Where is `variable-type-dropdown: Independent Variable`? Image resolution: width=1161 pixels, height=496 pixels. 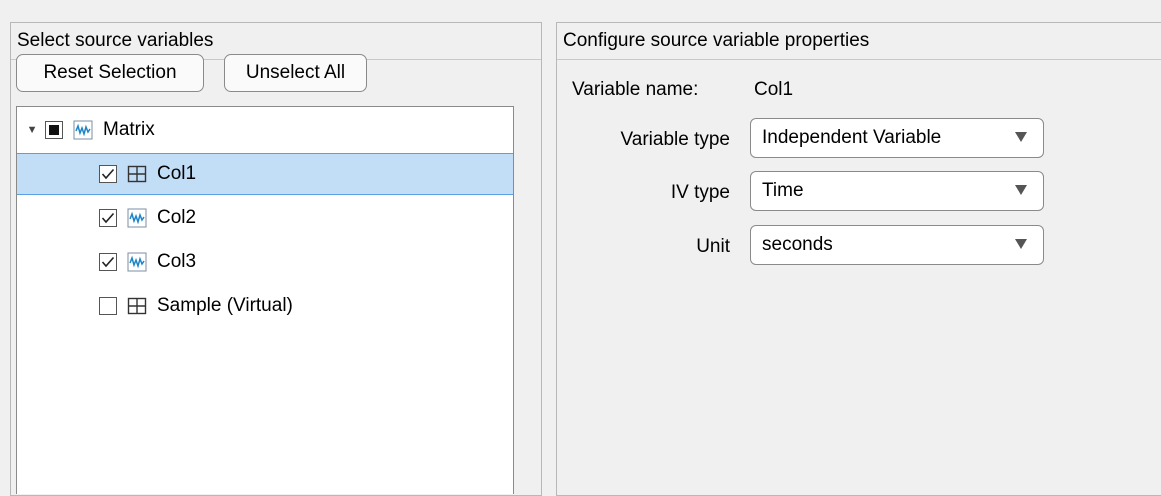 variable-type-dropdown: Independent Variable is located at coordinates (897, 138).